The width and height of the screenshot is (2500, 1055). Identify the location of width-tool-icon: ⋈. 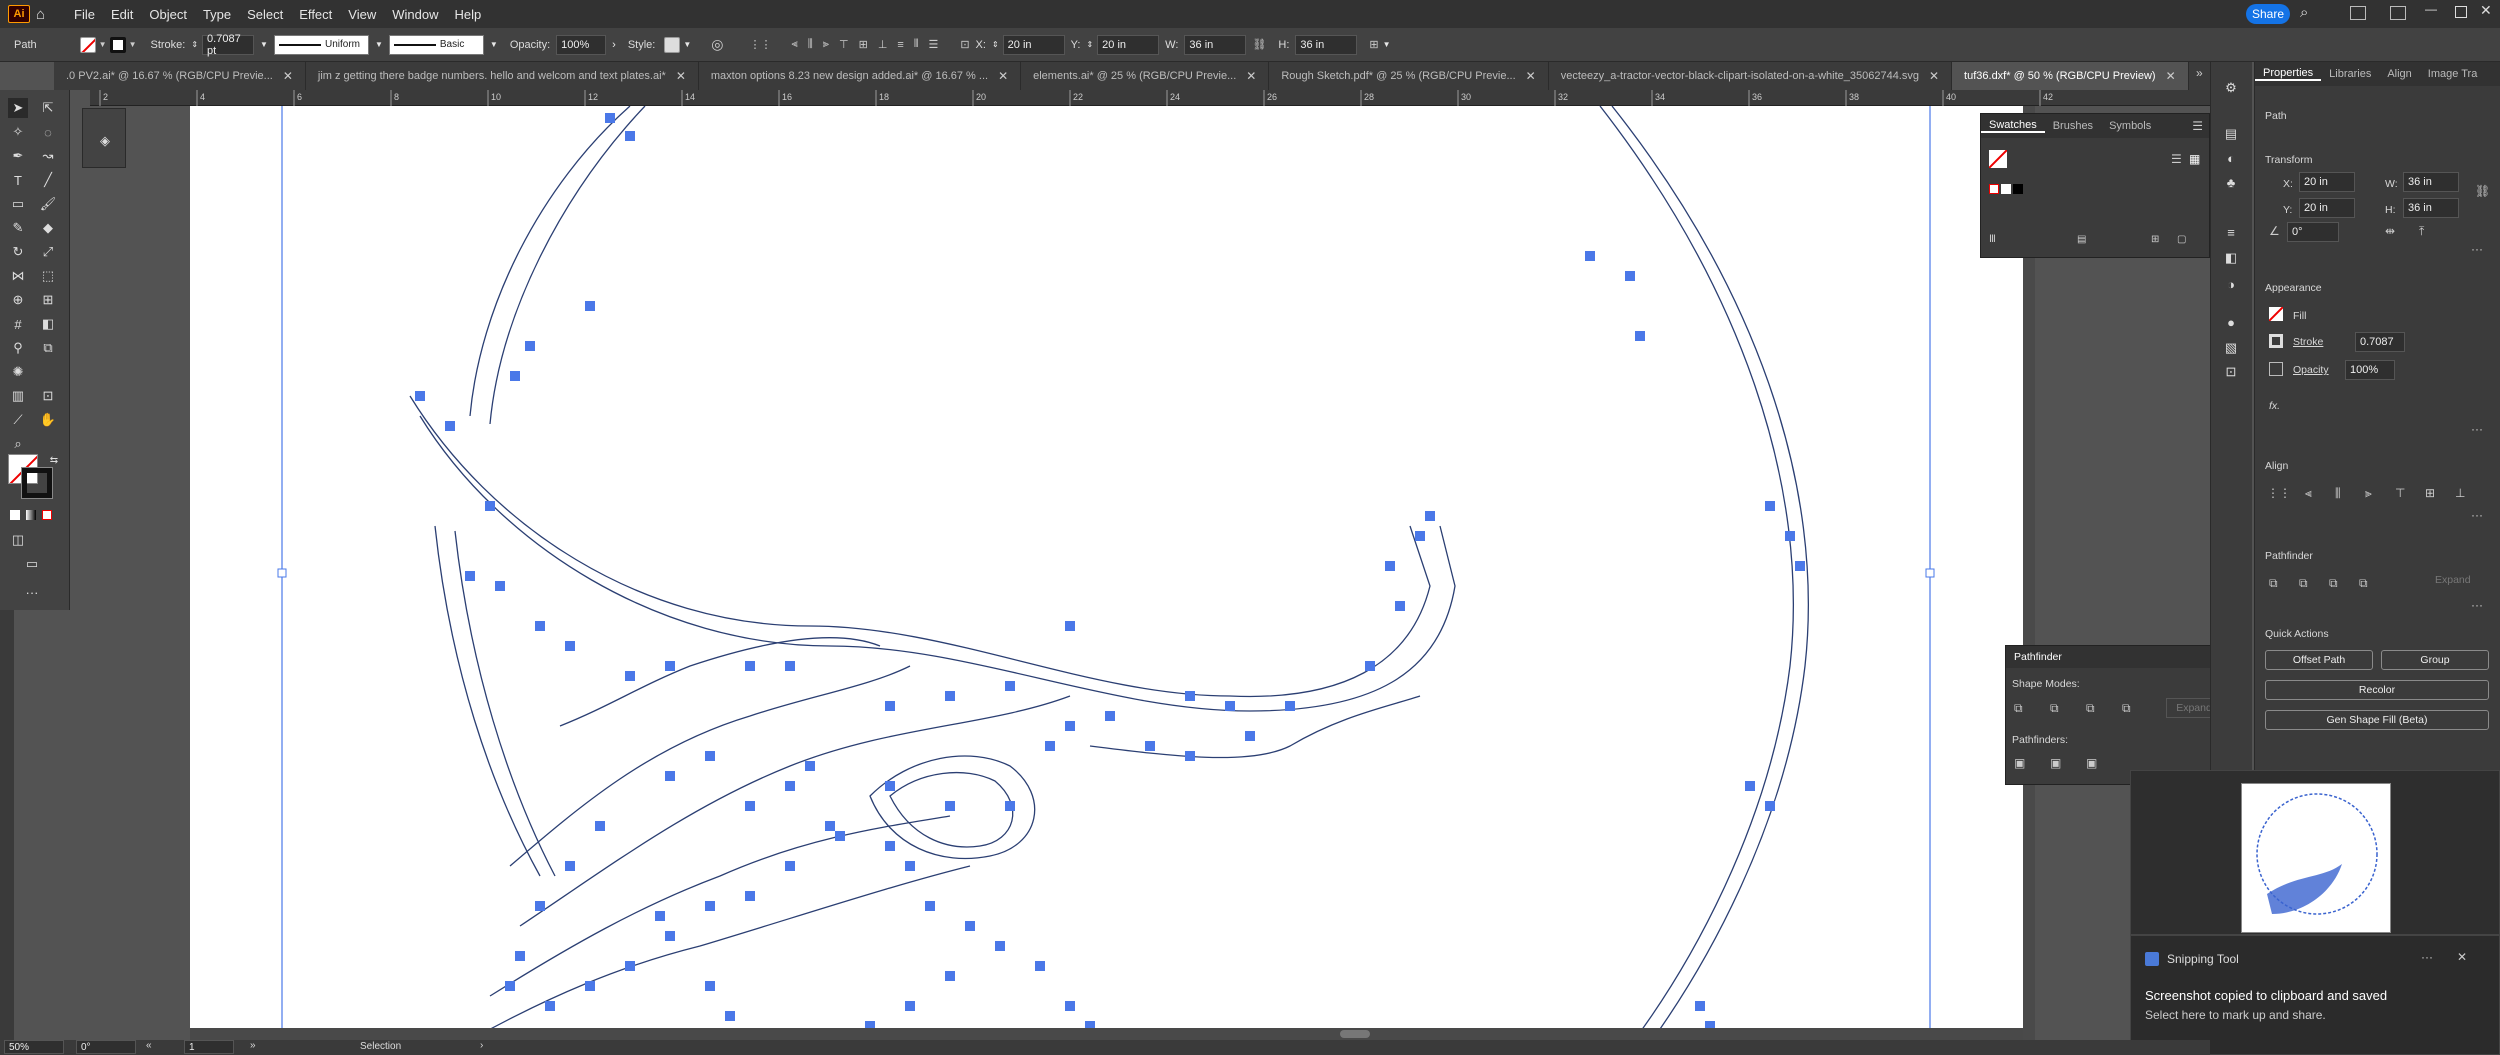
(18, 276).